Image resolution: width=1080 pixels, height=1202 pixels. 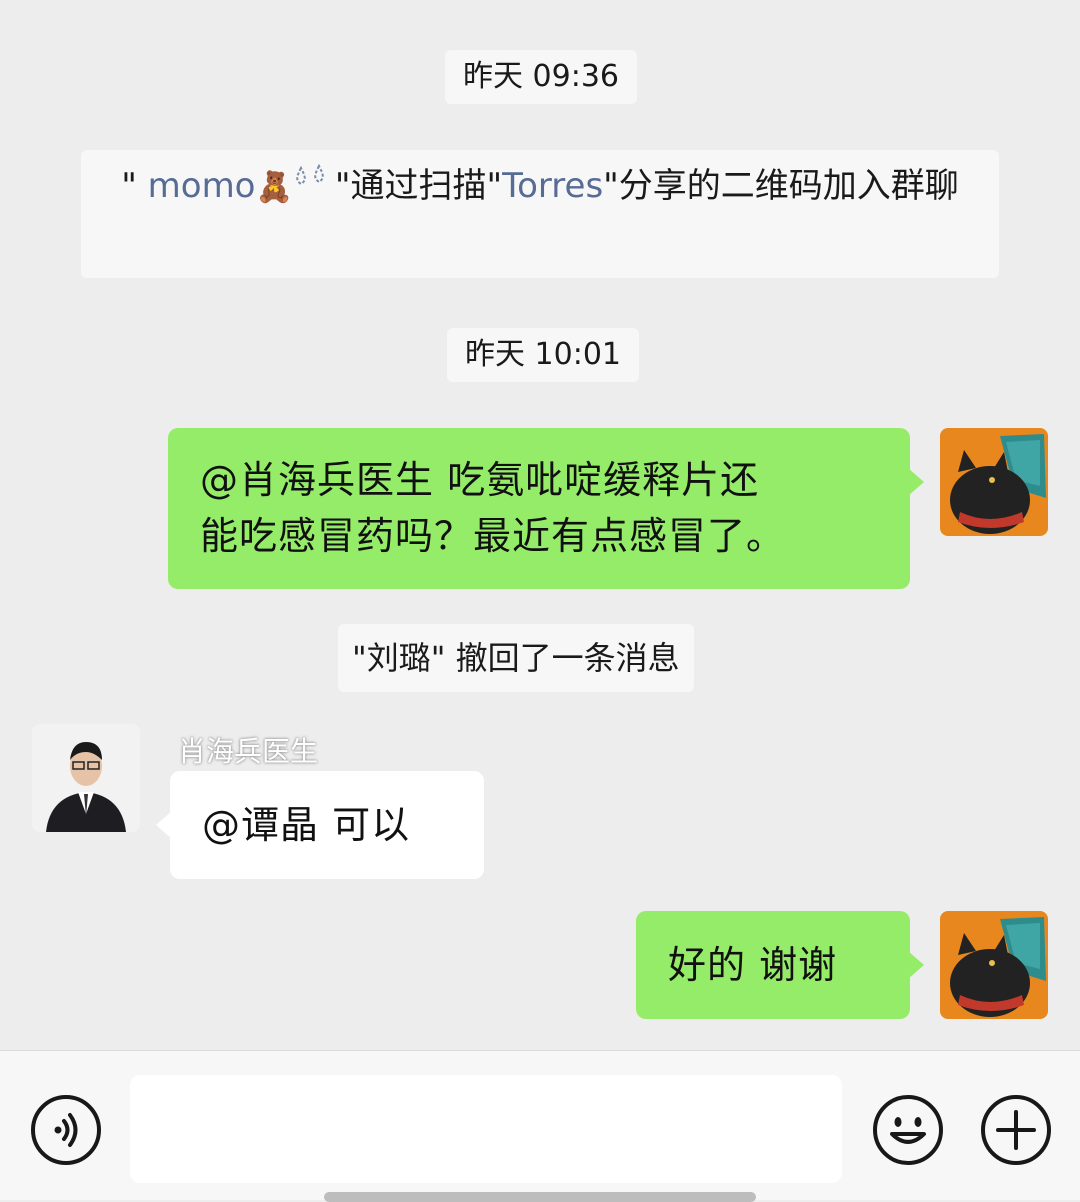 What do you see at coordinates (552, 186) in the screenshot?
I see `sharer-name-link: Torres` at bounding box center [552, 186].